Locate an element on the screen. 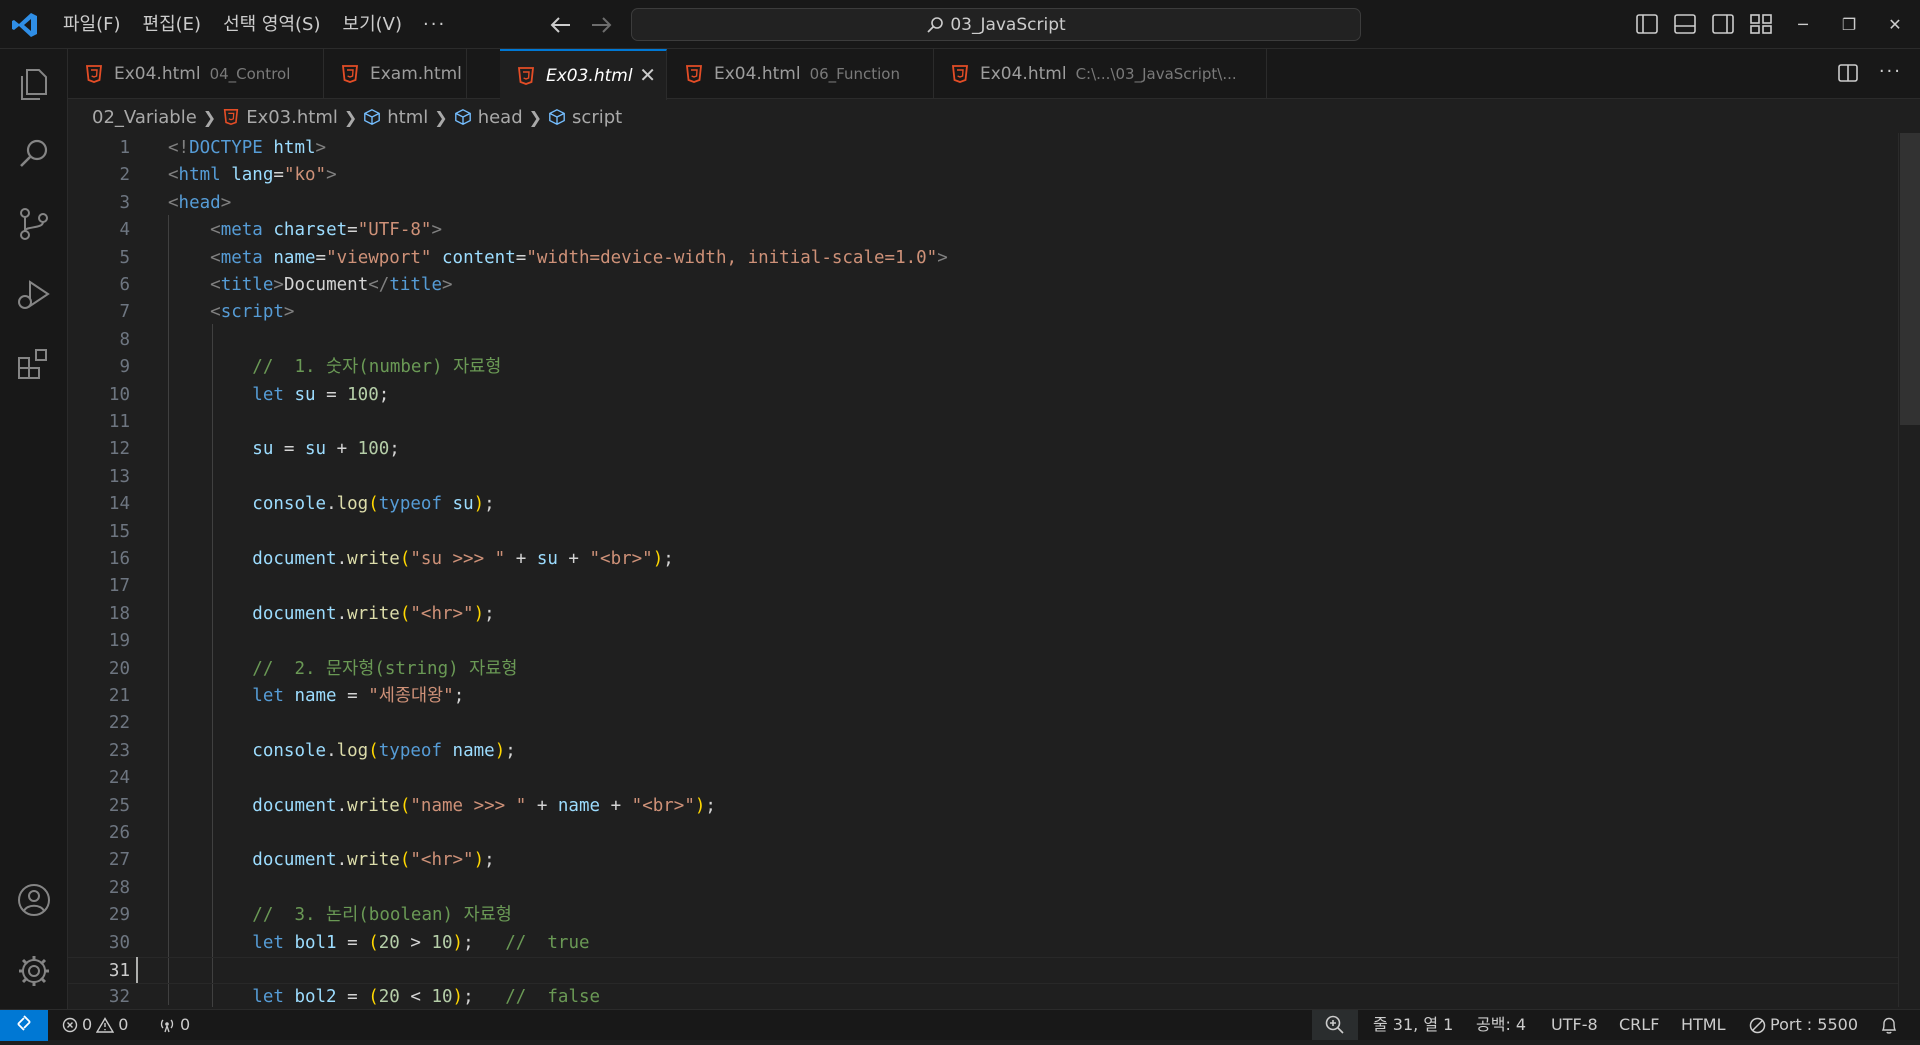  tab-exam: Exam.html is located at coordinates (395, 74).